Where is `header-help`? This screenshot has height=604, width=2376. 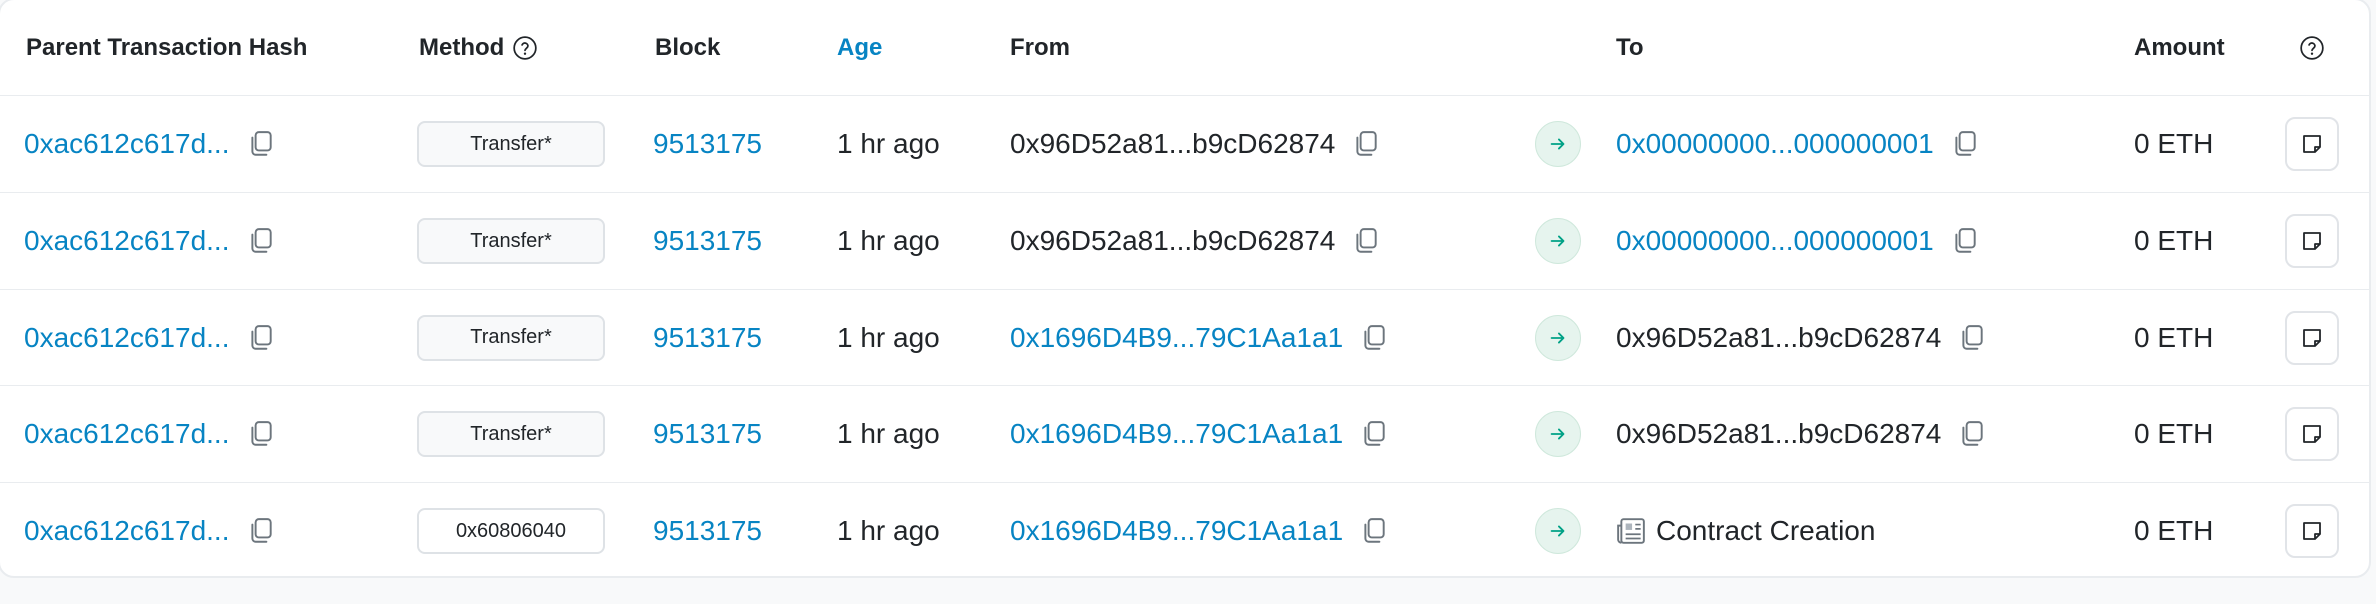
header-help is located at coordinates (2312, 47).